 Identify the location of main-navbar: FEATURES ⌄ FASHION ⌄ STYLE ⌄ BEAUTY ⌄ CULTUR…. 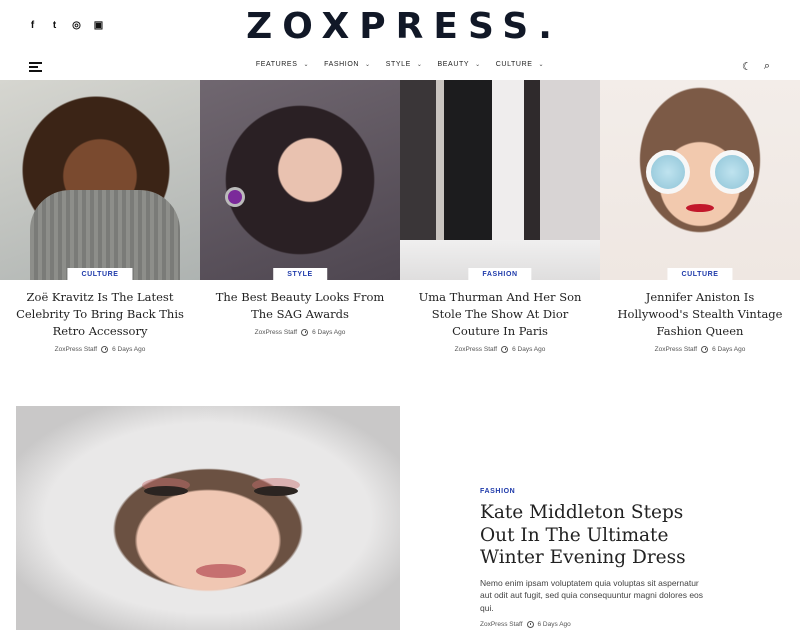
(400, 67).